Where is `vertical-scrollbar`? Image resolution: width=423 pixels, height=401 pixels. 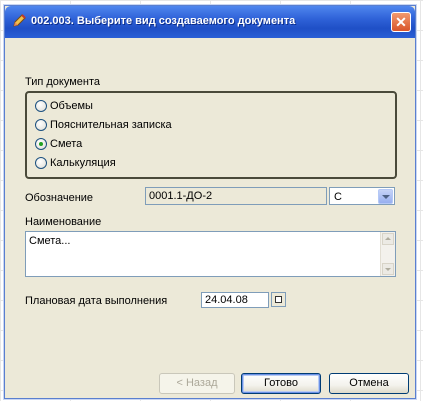 vertical-scrollbar is located at coordinates (387, 254).